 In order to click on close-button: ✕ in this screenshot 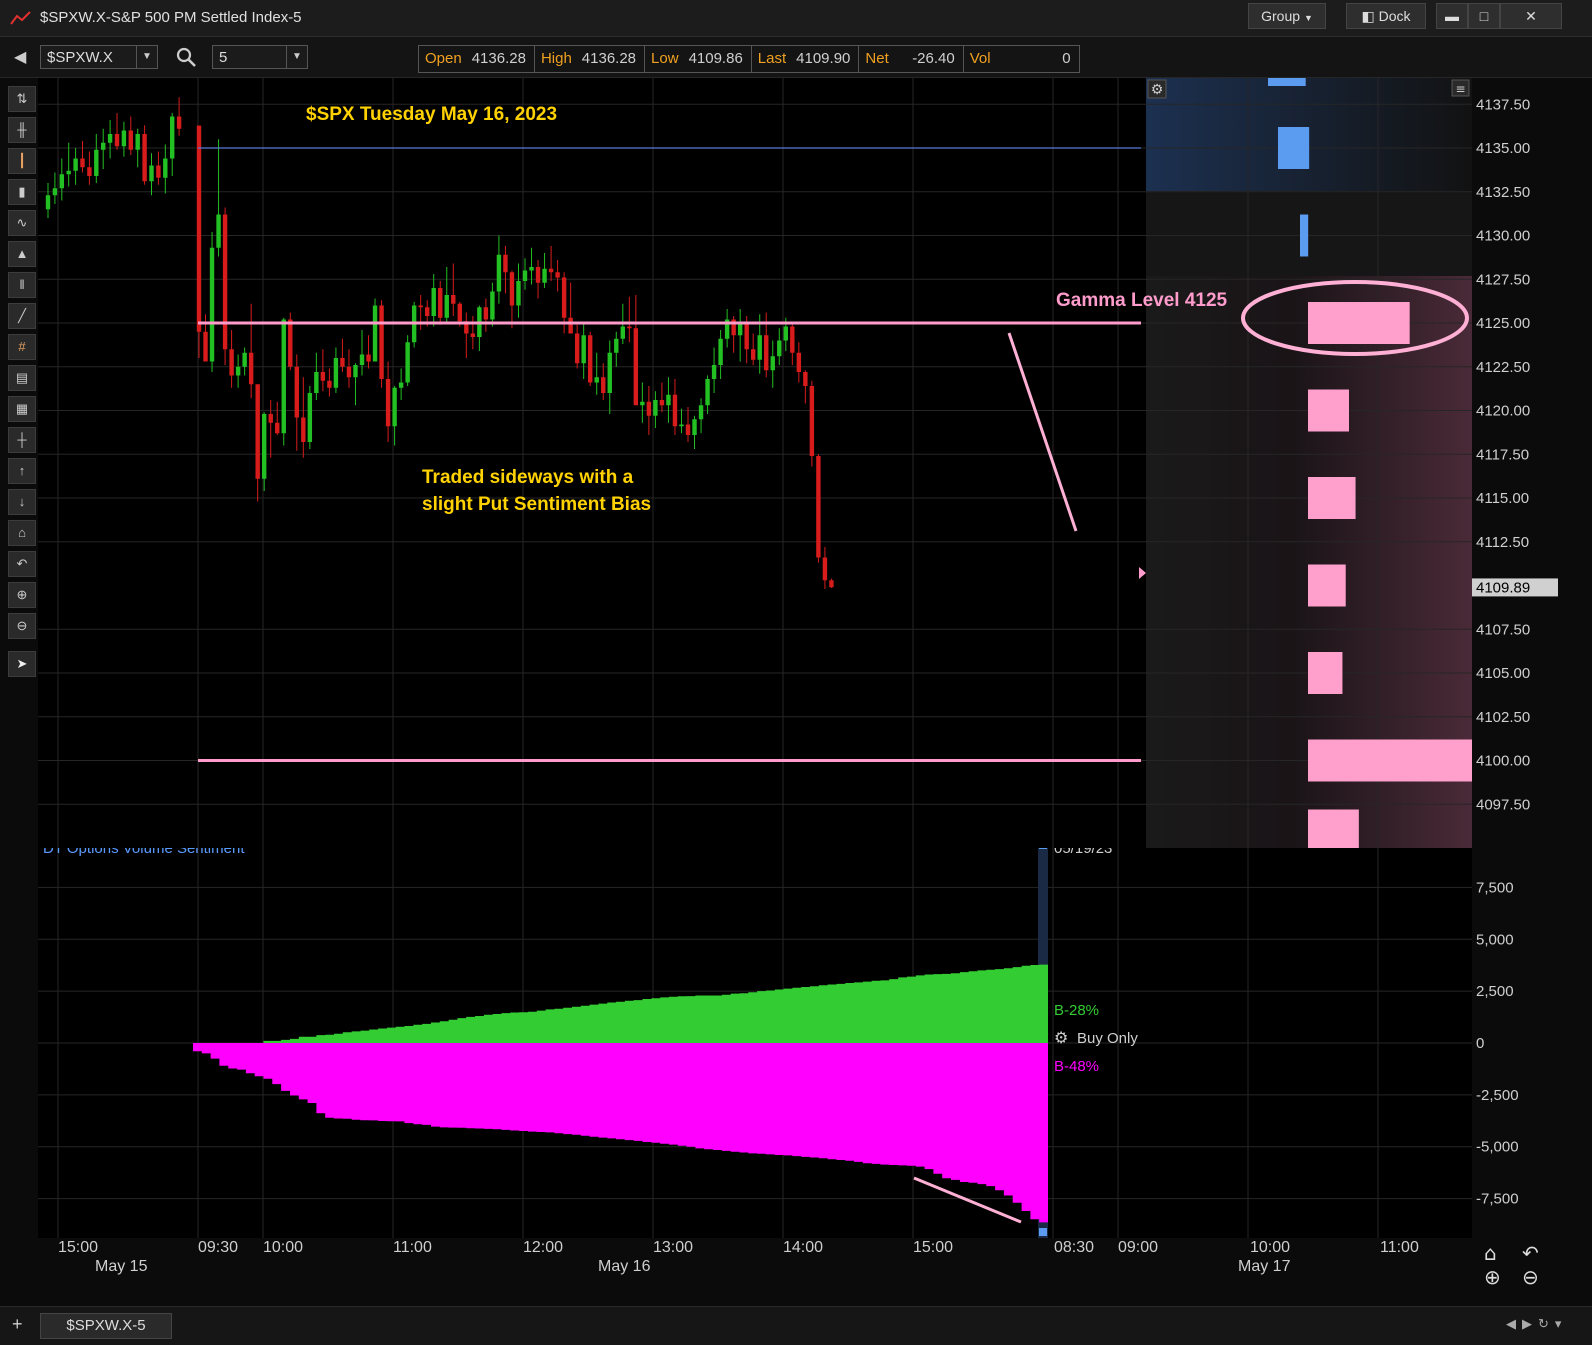, I will do `click(1531, 16)`.